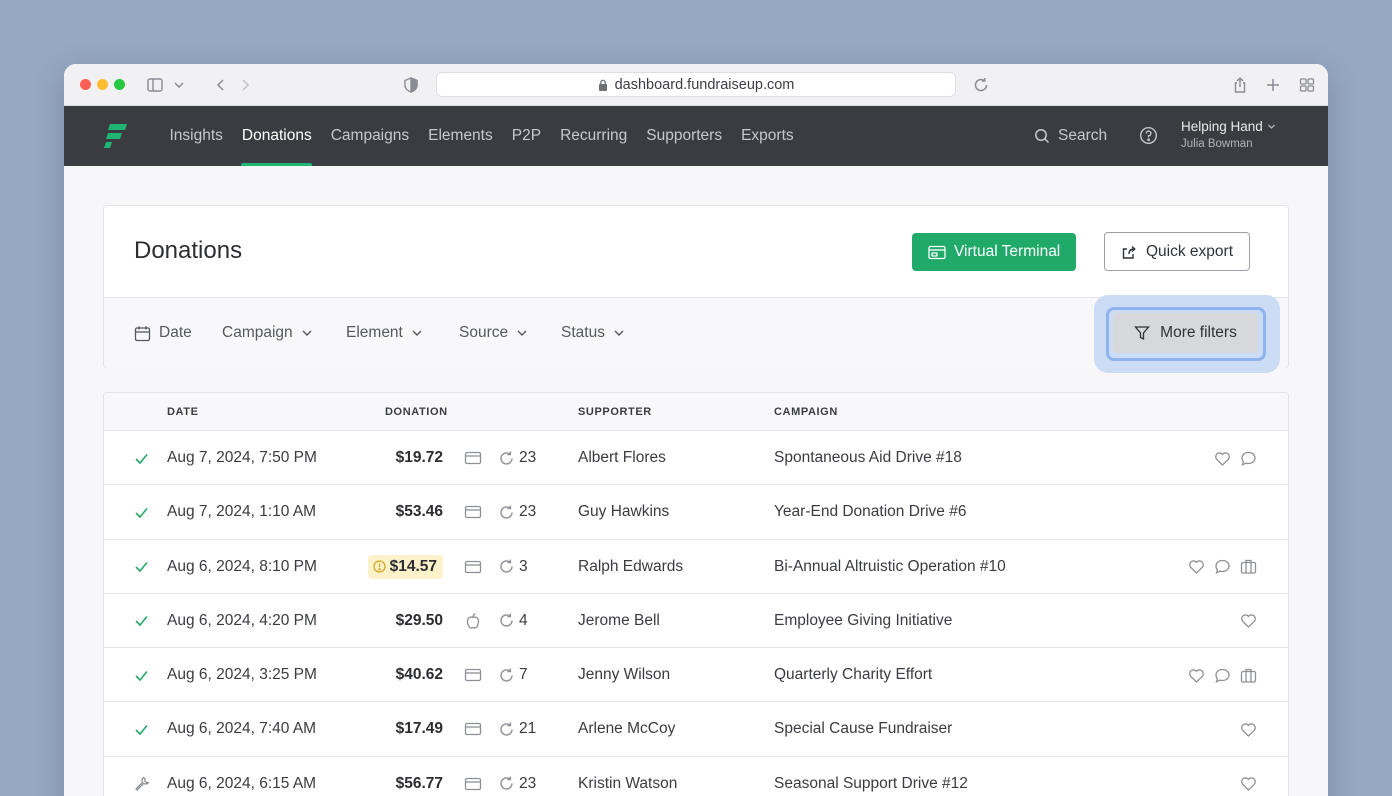 The image size is (1392, 796). I want to click on amount-warning-badge: $14.57, so click(405, 566).